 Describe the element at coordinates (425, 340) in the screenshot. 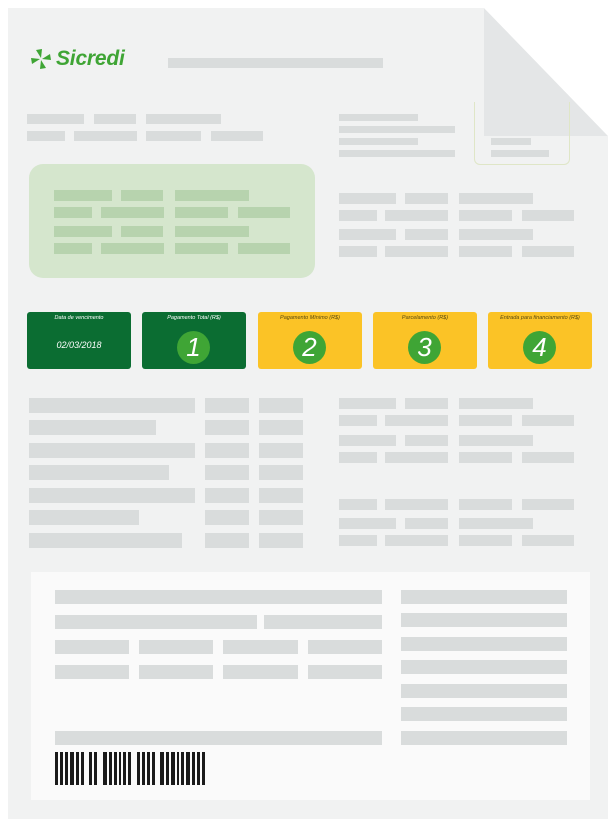

I see `installment-card: Parcelamento (R$) 3` at that location.